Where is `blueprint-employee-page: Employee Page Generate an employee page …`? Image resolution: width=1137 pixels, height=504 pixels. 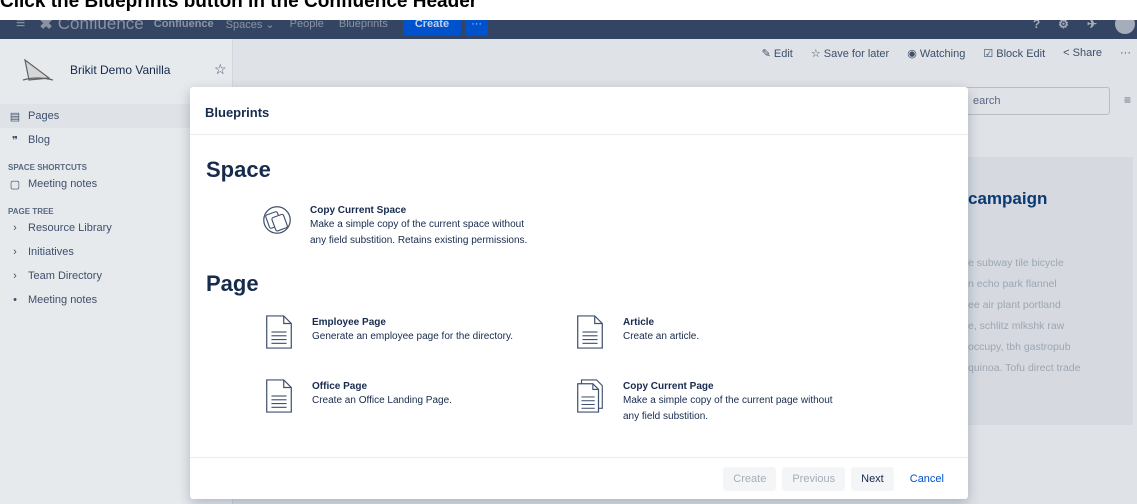 blueprint-employee-page: Employee Page Generate an employee page … is located at coordinates (388, 332).